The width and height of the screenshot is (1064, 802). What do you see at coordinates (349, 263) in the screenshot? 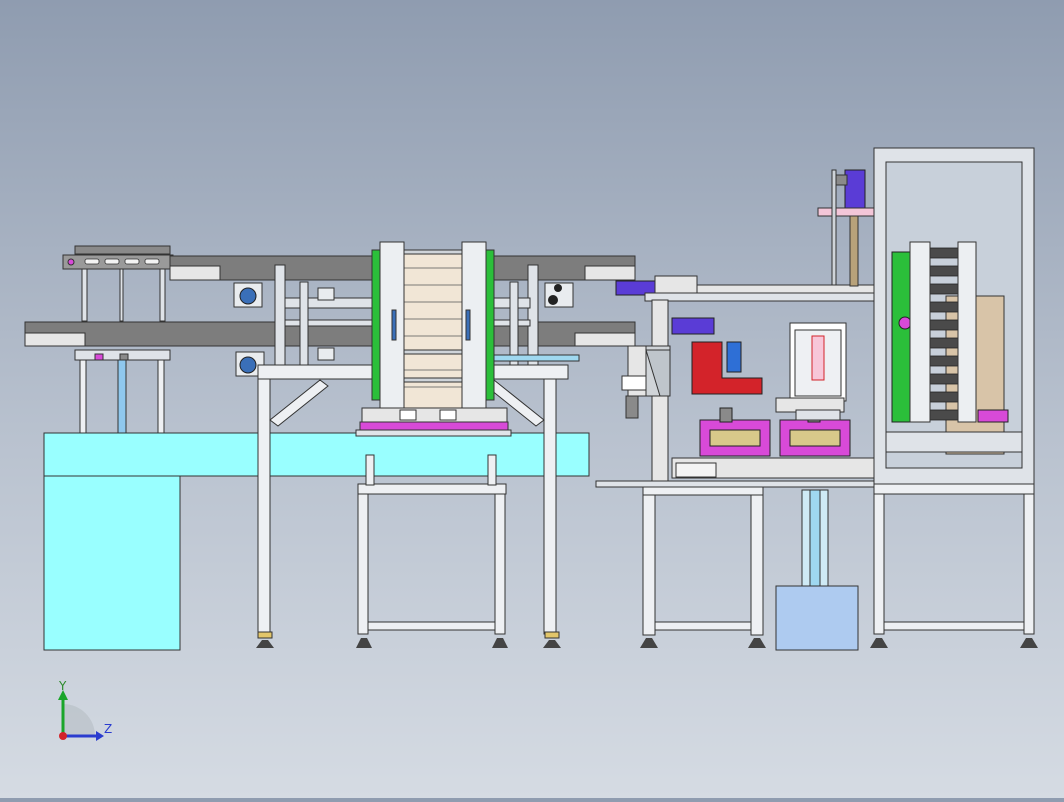
I see `upper-conveyor` at bounding box center [349, 263].